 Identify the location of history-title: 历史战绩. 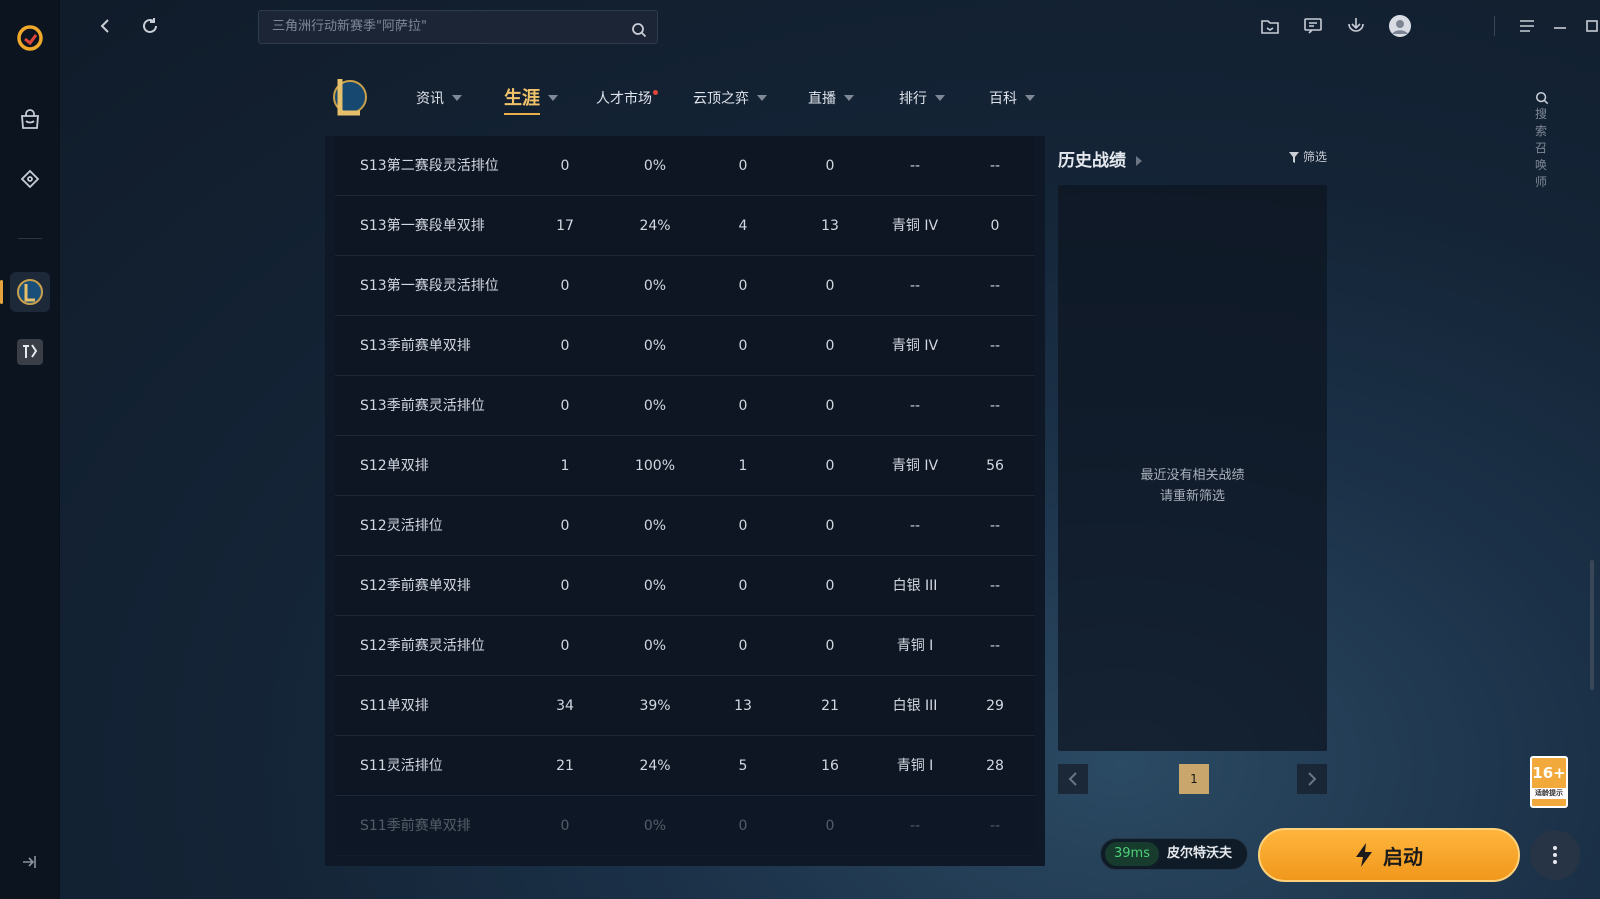
(1100, 158).